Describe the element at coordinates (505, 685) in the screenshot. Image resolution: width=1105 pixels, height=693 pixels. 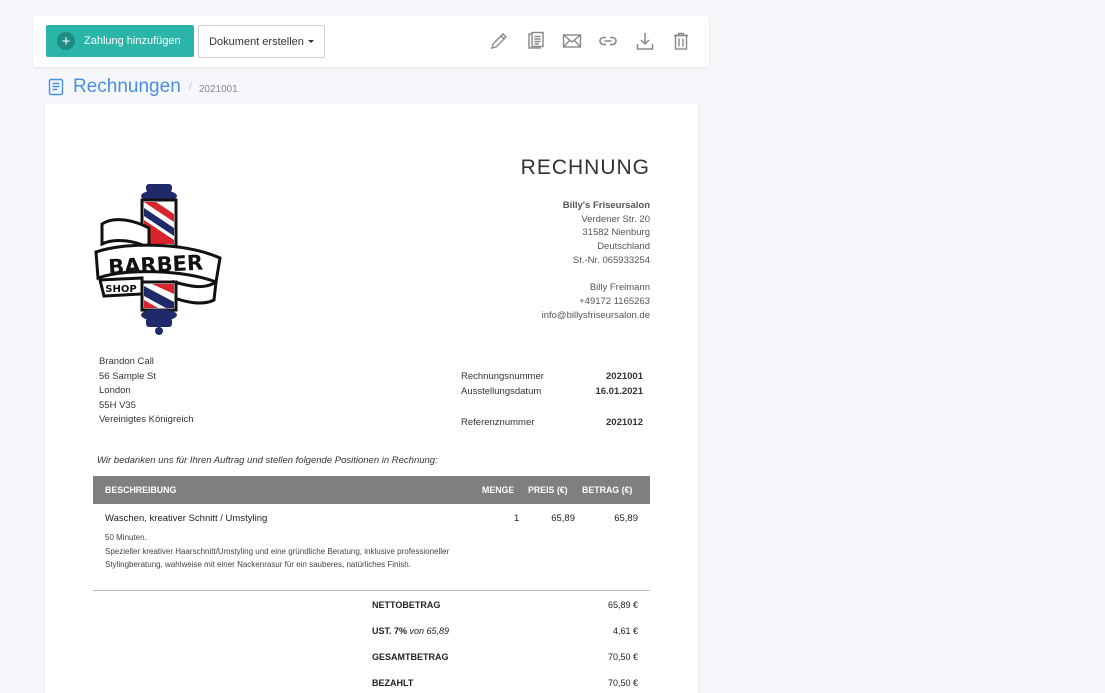
I see `total-paid-row: BEZAHLT 70,50 €` at that location.